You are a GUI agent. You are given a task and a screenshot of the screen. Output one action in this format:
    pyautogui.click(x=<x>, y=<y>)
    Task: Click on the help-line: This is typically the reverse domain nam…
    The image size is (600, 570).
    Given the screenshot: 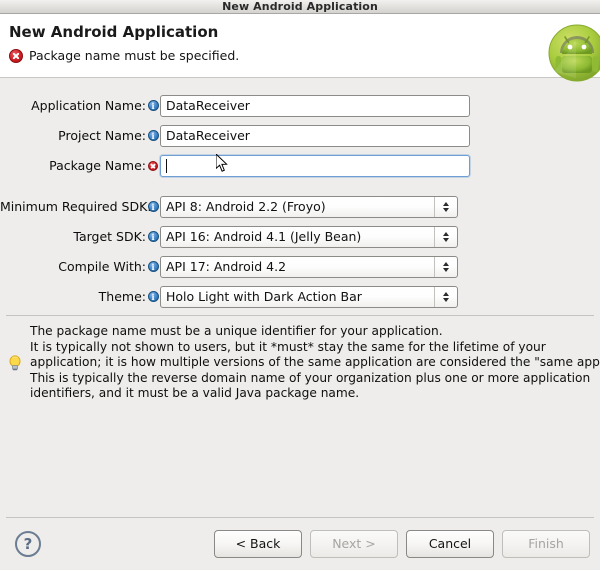 What is the action you would take?
    pyautogui.click(x=310, y=377)
    